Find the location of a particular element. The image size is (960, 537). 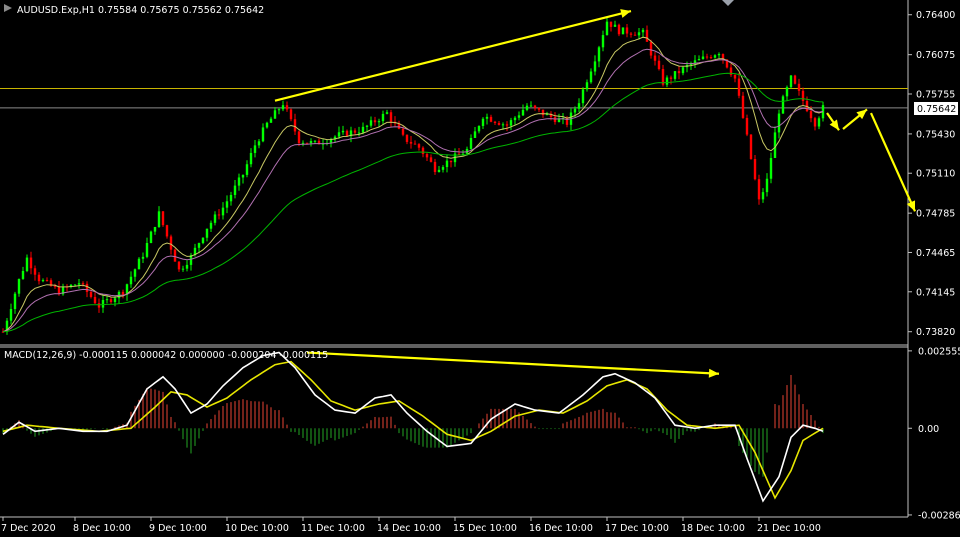

time-tick-label: 10 Dec 10:00 is located at coordinates (257, 528).